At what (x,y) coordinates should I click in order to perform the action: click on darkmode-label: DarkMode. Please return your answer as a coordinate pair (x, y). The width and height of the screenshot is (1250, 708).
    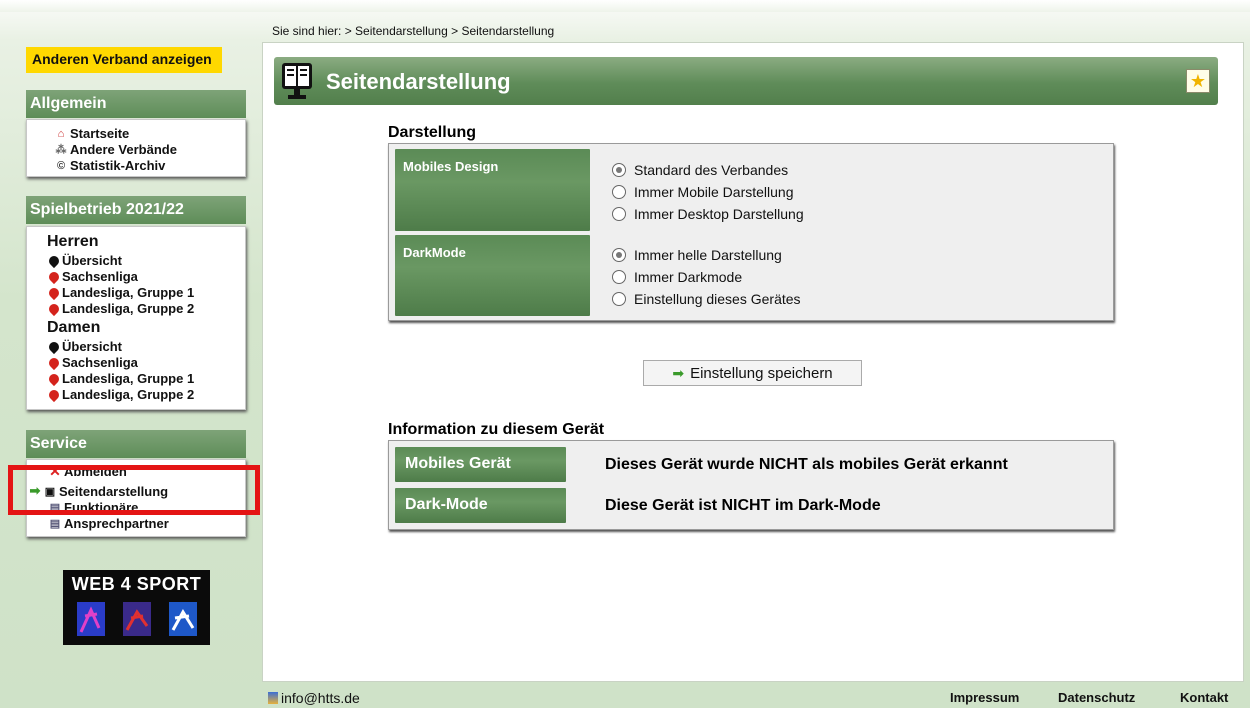
    Looking at the image, I should click on (492, 275).